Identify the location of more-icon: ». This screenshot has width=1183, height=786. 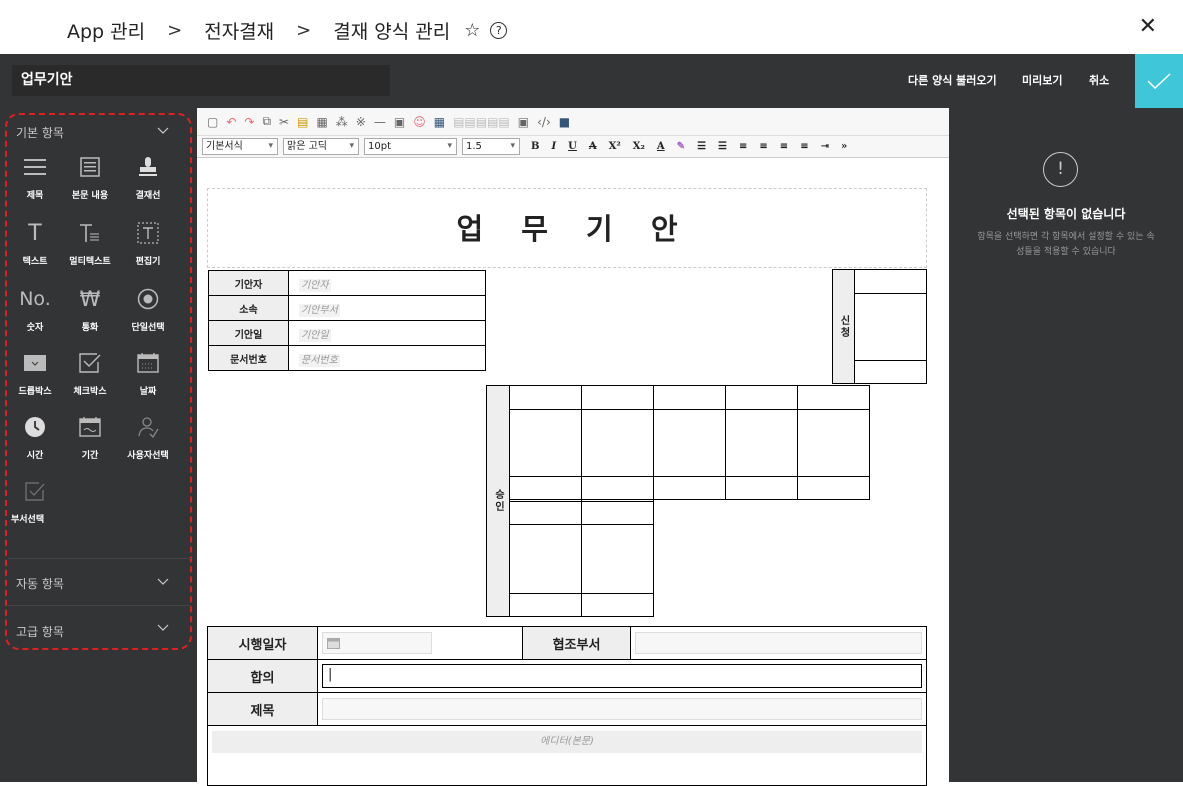
(844, 146).